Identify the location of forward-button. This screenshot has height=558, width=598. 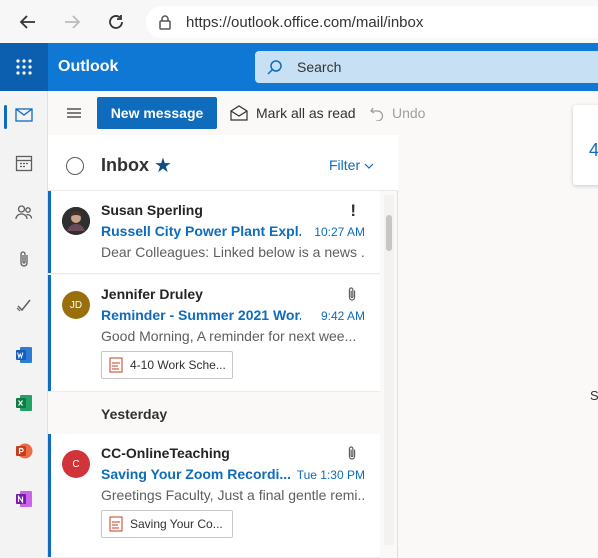
(72, 22).